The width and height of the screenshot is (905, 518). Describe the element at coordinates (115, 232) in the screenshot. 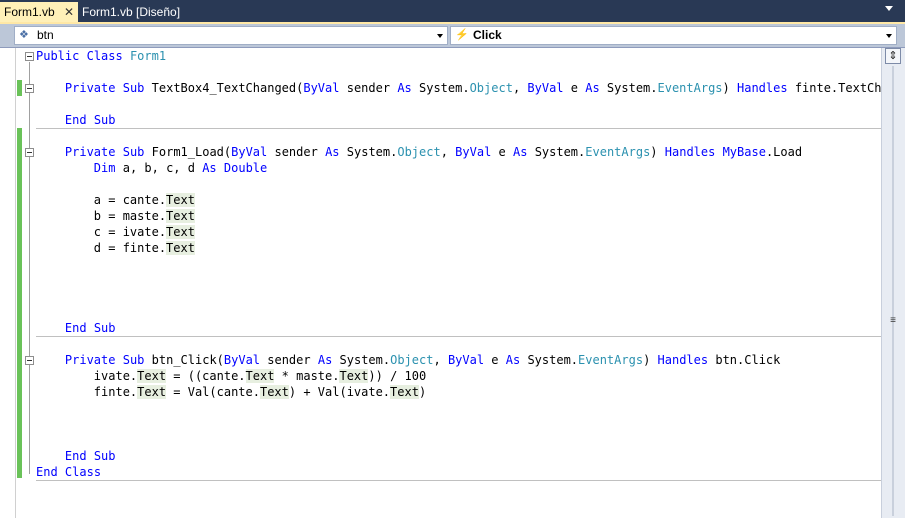

I see `code-line: c = ivate.Text` at that location.